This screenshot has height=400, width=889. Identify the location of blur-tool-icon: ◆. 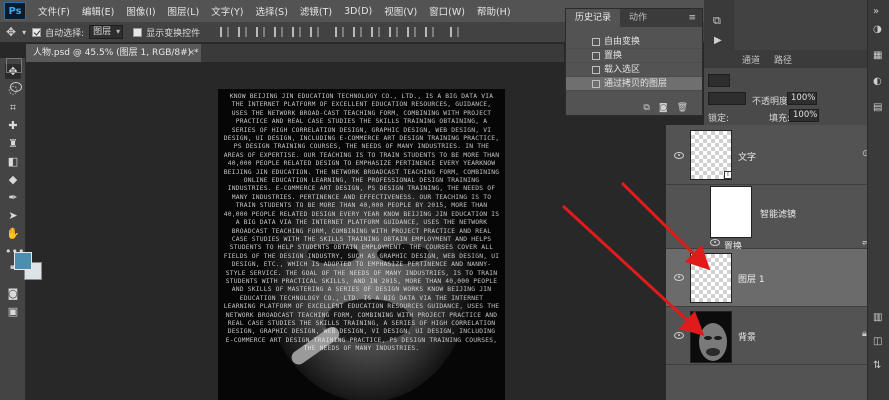
(13, 179).